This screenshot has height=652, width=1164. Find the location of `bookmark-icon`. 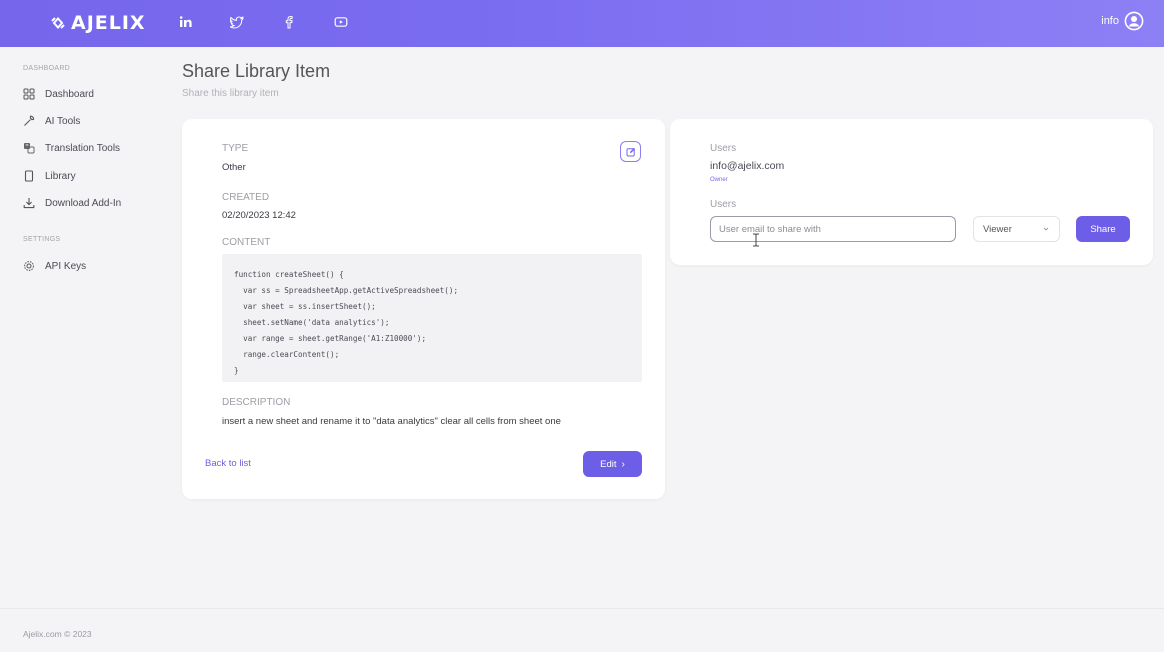

bookmark-icon is located at coordinates (29, 176).